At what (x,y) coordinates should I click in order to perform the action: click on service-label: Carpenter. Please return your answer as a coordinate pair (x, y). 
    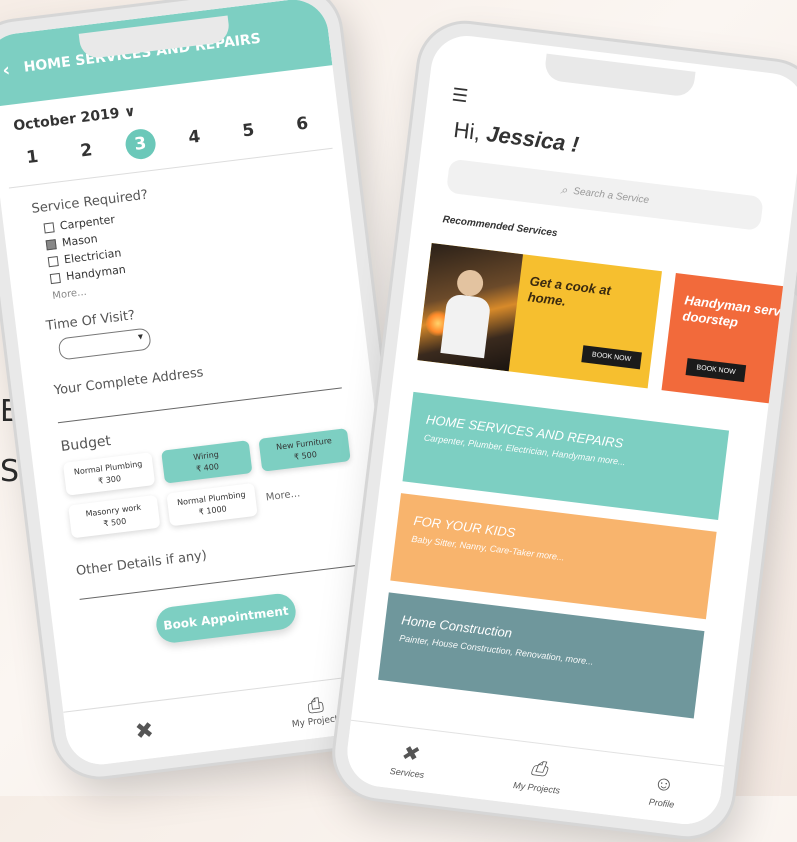
    Looking at the image, I should click on (87, 222).